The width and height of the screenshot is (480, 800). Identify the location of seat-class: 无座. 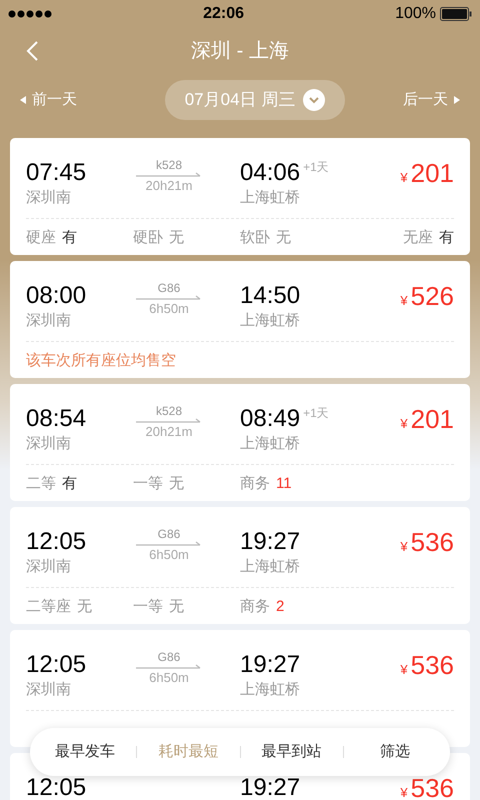
(418, 238).